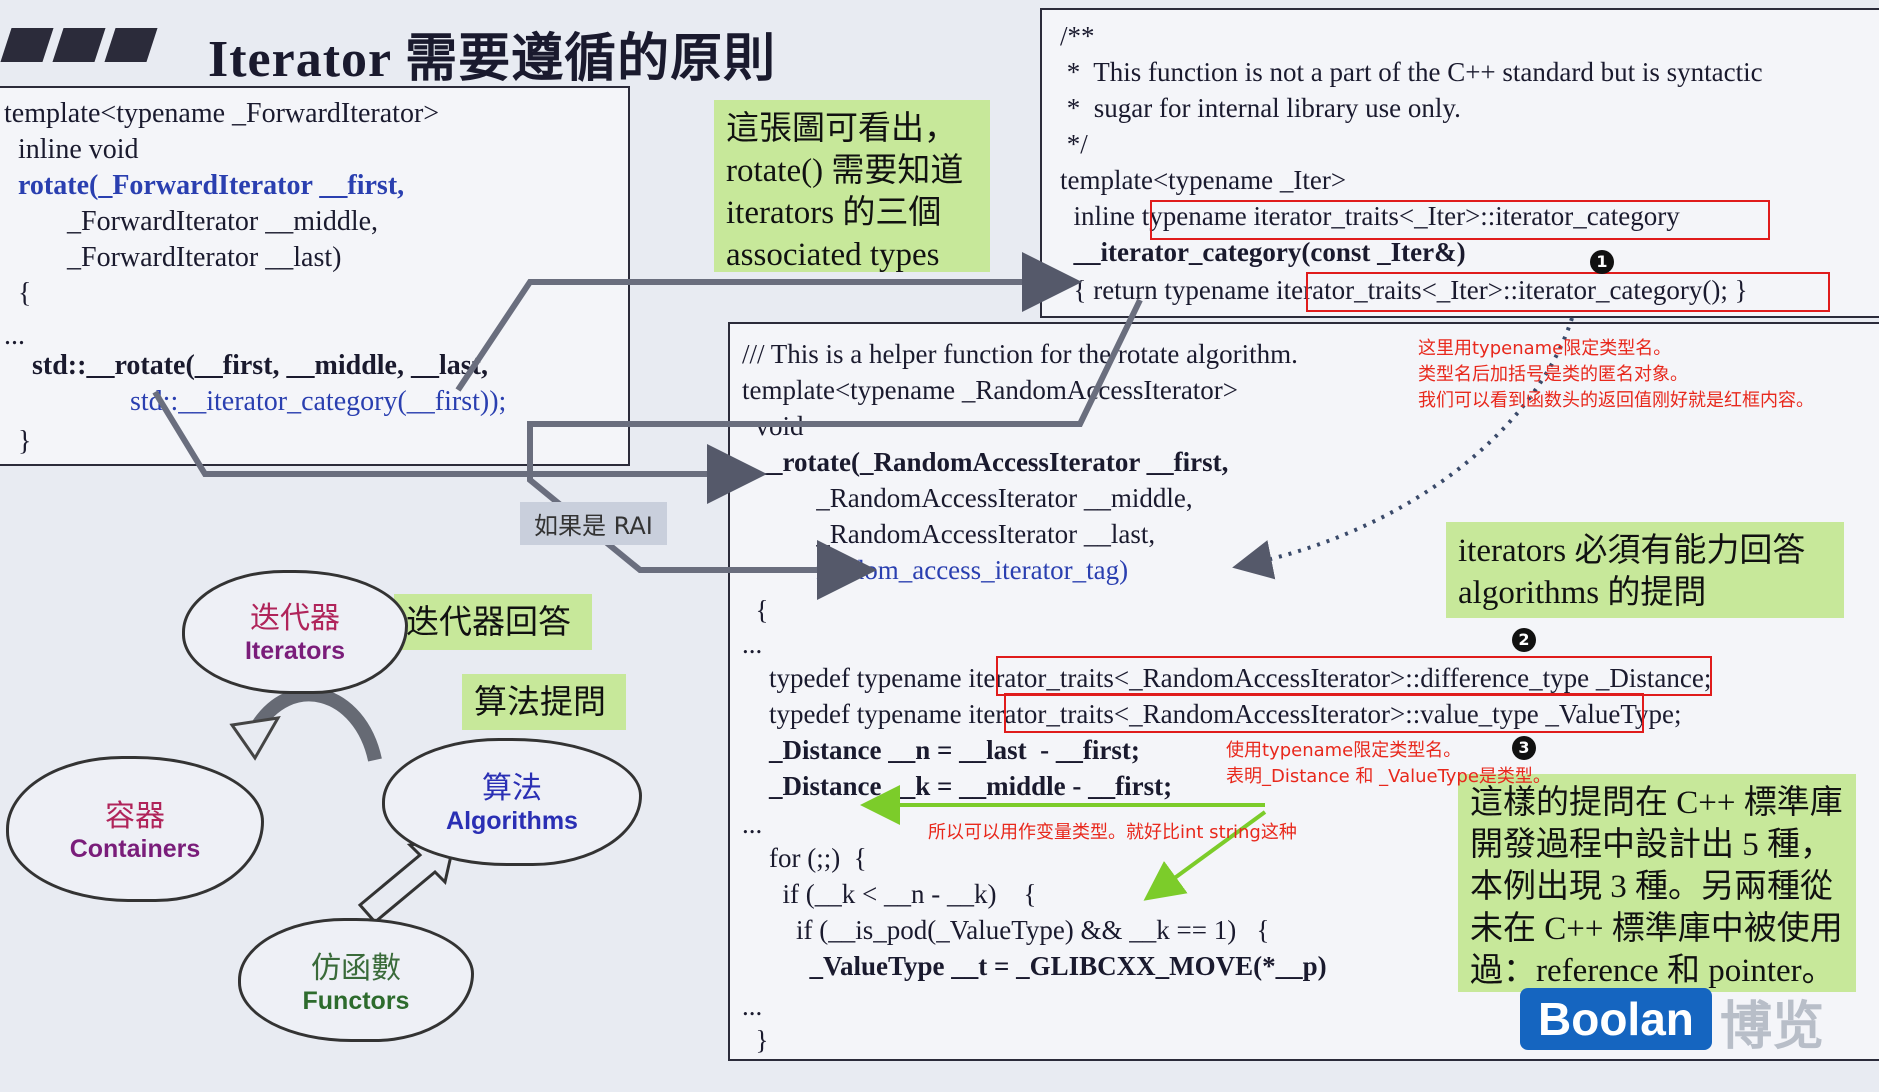  Describe the element at coordinates (512, 788) in the screenshot. I see `cloud-label-cn: 算法` at that location.